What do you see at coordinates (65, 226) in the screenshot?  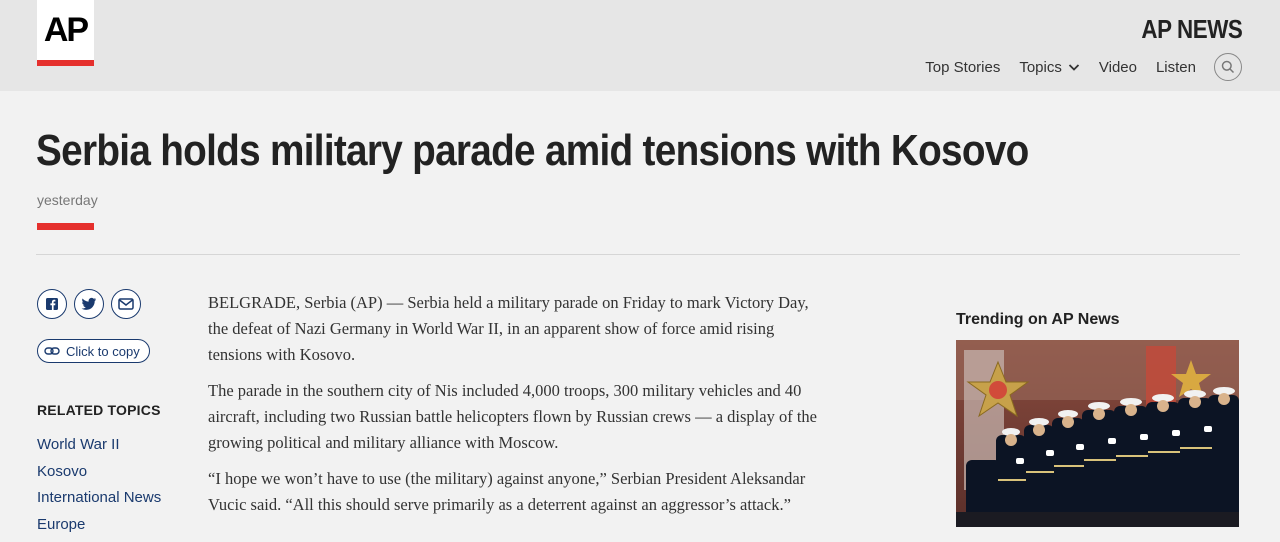 I see `headline-red-rule` at bounding box center [65, 226].